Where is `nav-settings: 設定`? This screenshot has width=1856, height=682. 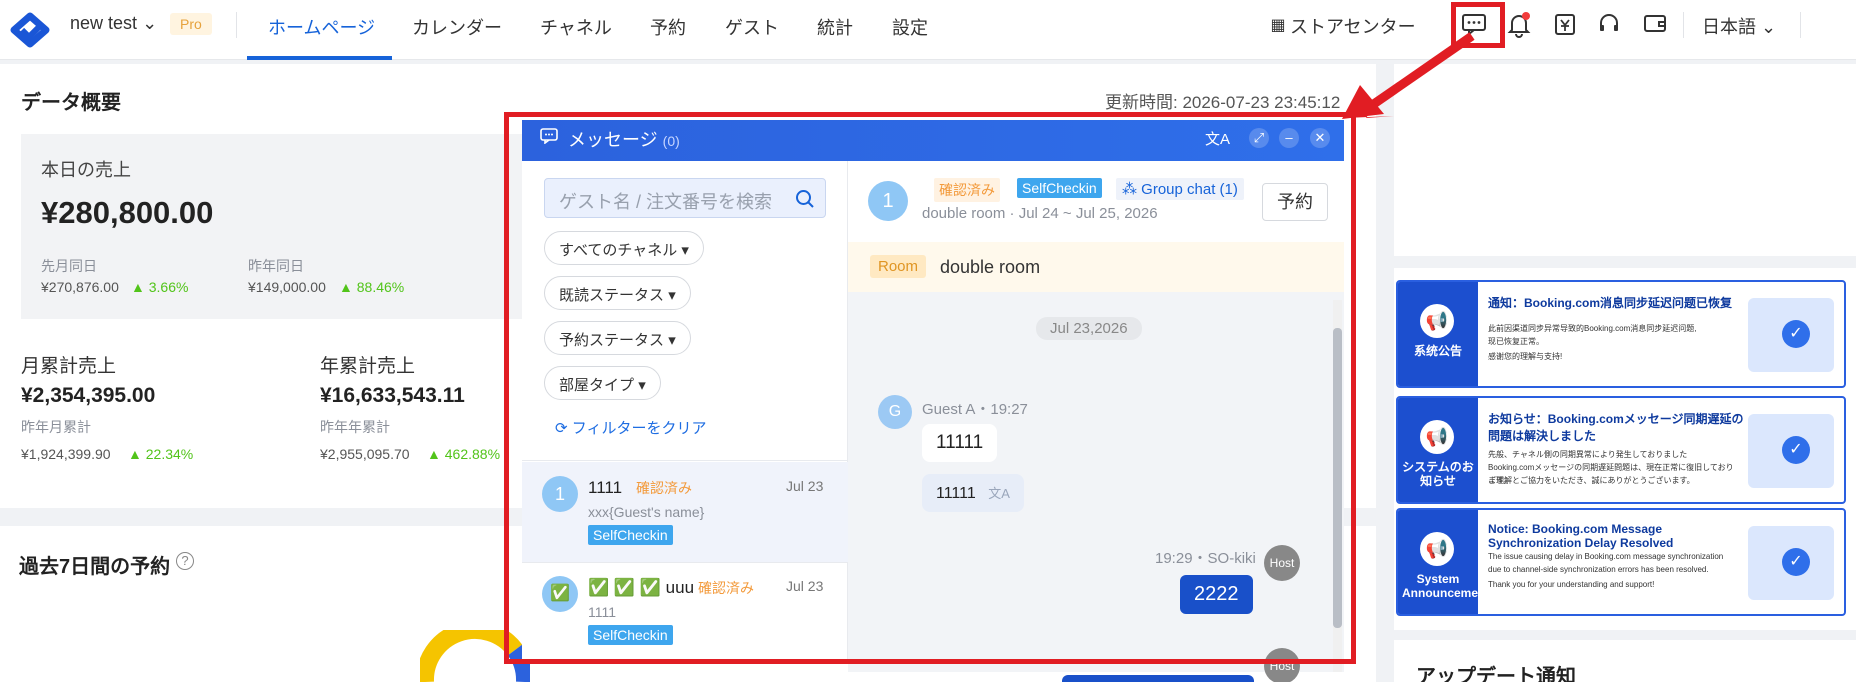 nav-settings: 設定 is located at coordinates (910, 27).